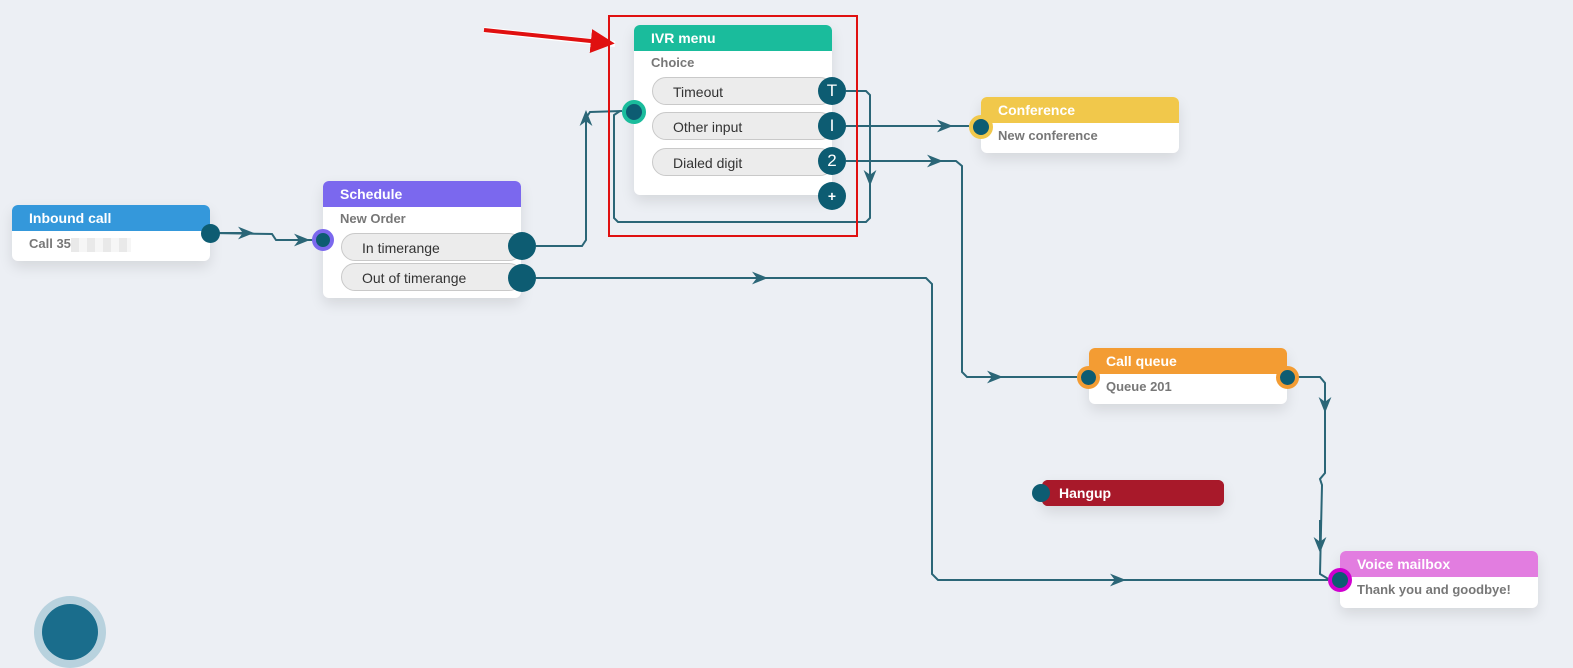 Image resolution: width=1573 pixels, height=668 pixels. Describe the element at coordinates (210, 233) in the screenshot. I see `inbound-output-port` at that location.